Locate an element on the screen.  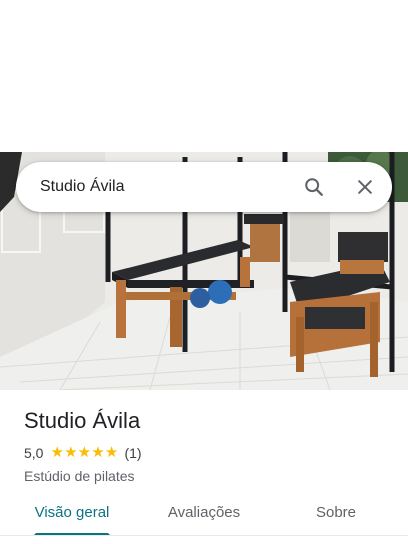
tab-about: Sobre is located at coordinates (336, 516).